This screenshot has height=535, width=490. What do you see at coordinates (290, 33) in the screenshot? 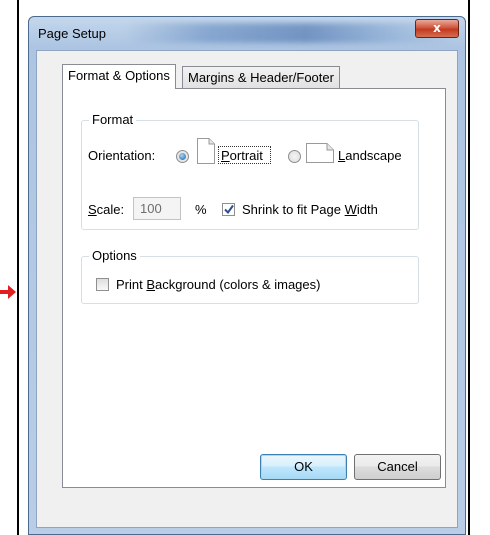
I see `blurred-background-behind-title` at bounding box center [290, 33].